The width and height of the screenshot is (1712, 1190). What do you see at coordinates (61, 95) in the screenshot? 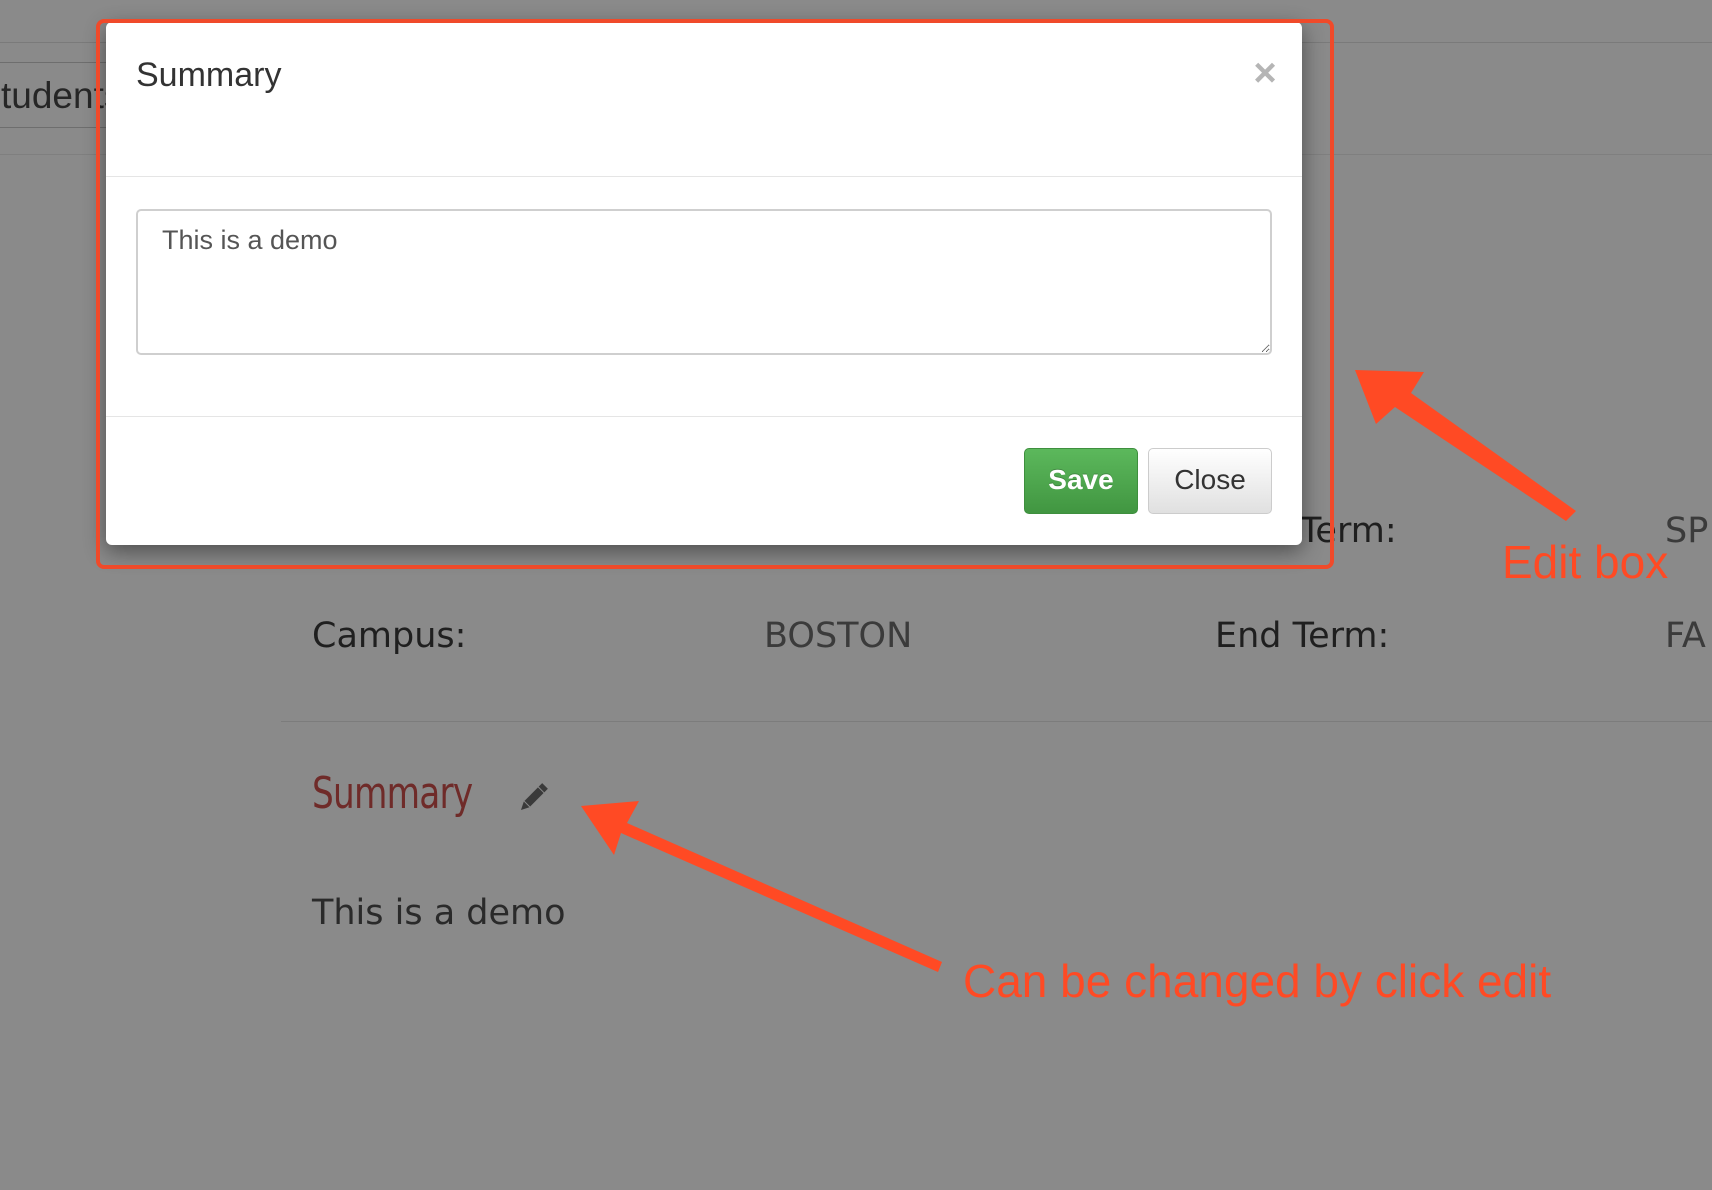
I see `students-tab: tudents` at bounding box center [61, 95].